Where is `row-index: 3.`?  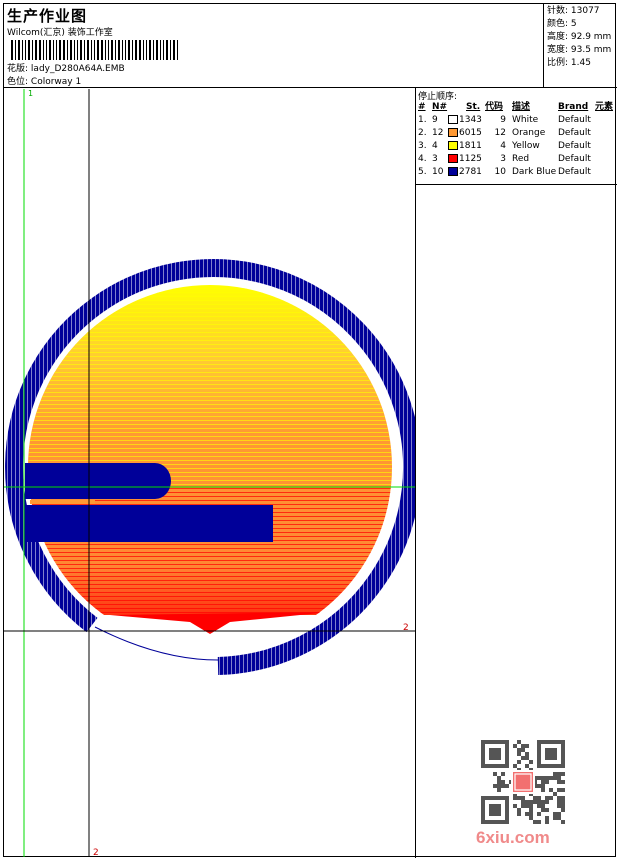
row-index: 3. is located at coordinates (422, 146).